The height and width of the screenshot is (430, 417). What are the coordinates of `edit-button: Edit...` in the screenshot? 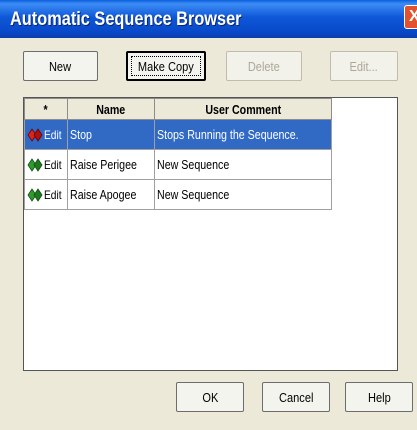 It's located at (364, 66).